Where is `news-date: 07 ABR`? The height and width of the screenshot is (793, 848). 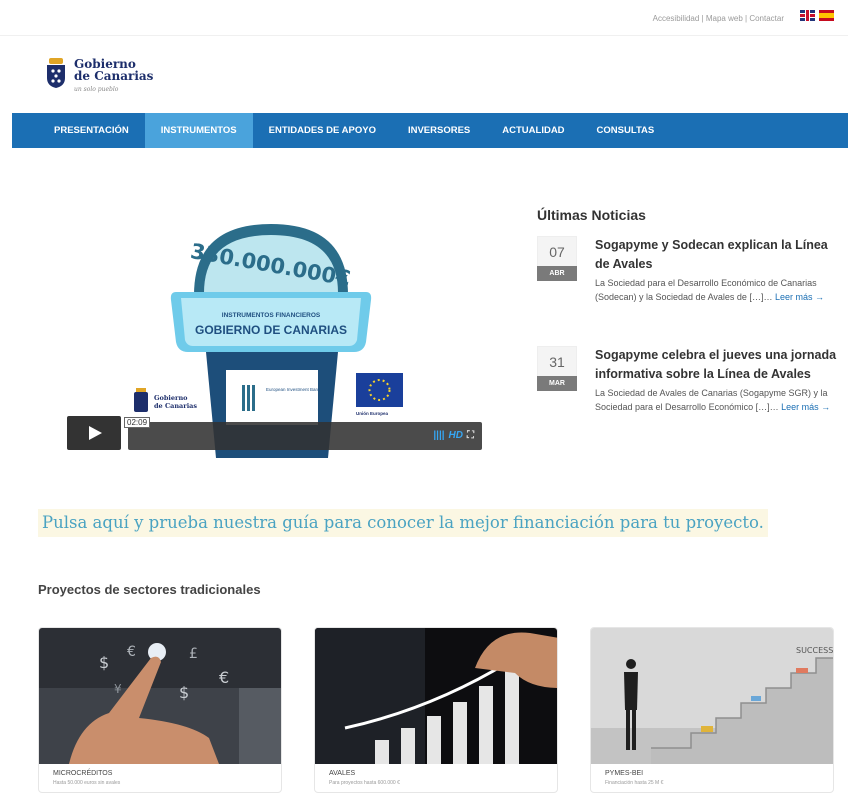
news-date: 07 ABR is located at coordinates (557, 258).